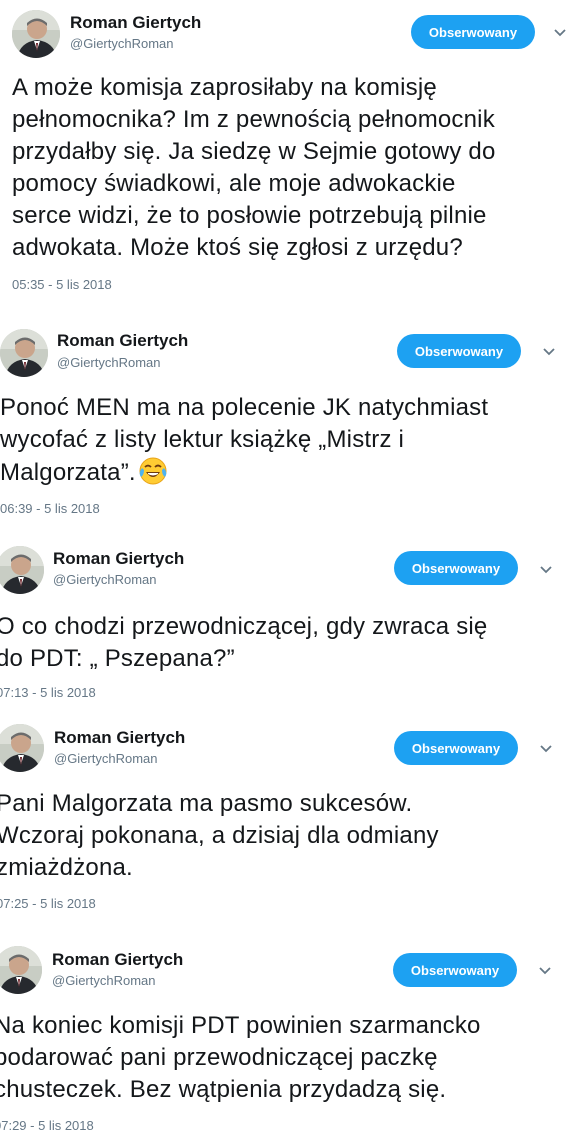 The image size is (572, 1137). I want to click on face-with-tears-of-joy-icon, so click(153, 471).